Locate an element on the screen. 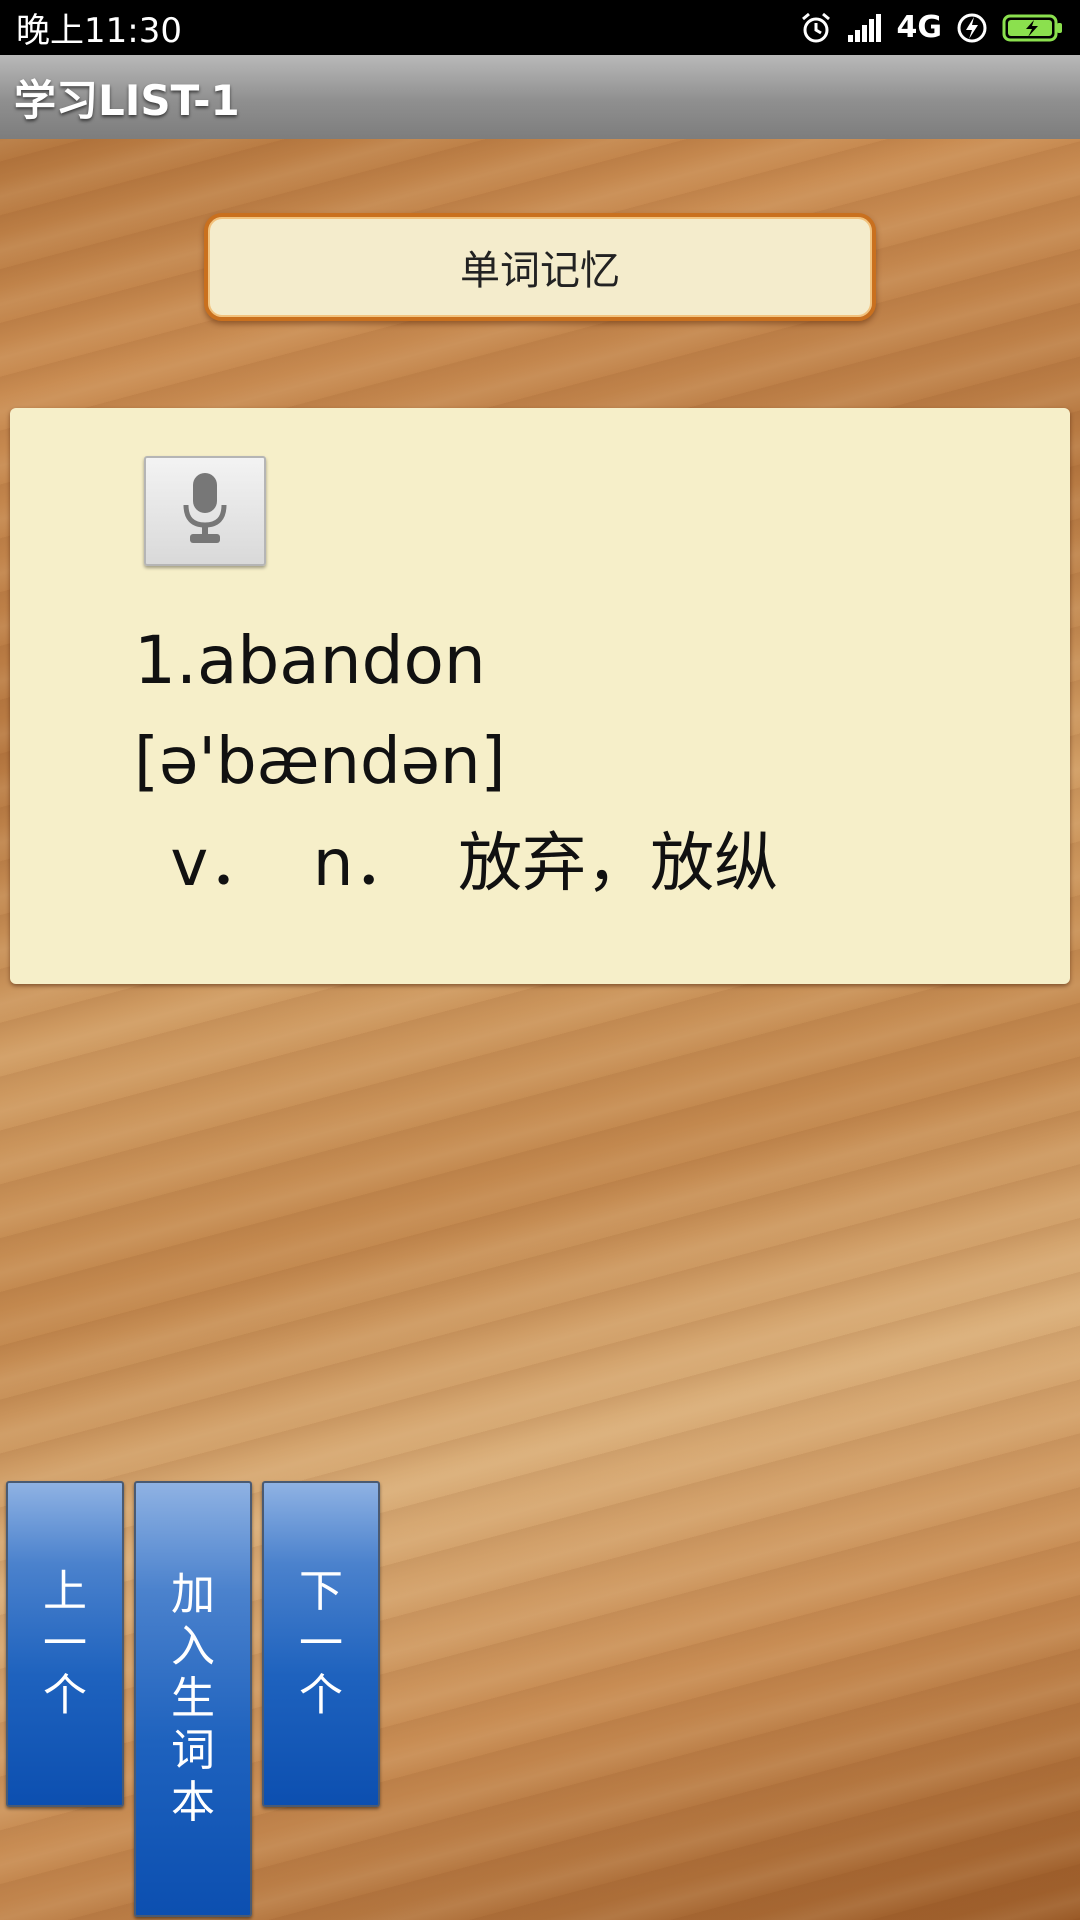 This screenshot has width=1080, height=1920. signal-icon is located at coordinates (865, 28).